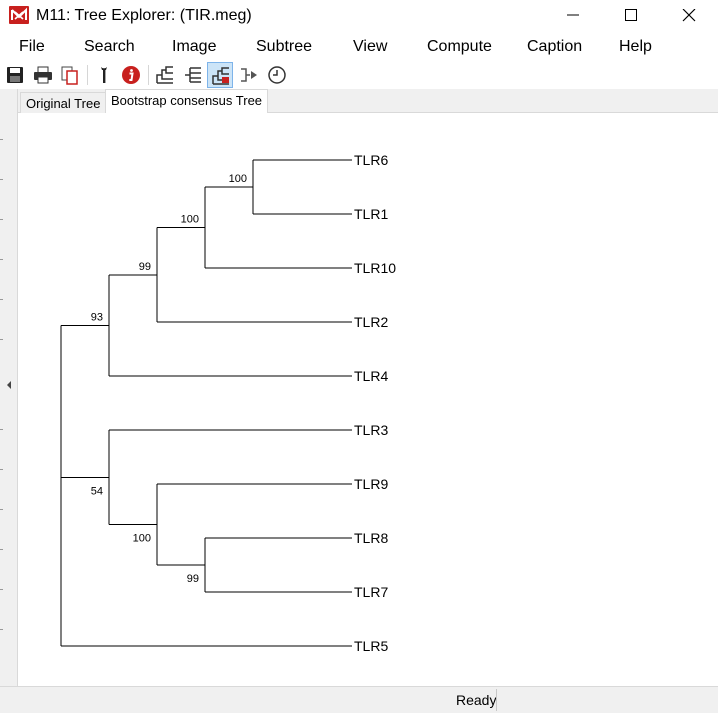 The height and width of the screenshot is (713, 718). What do you see at coordinates (194, 47) in the screenshot?
I see `menu-image: Image` at bounding box center [194, 47].